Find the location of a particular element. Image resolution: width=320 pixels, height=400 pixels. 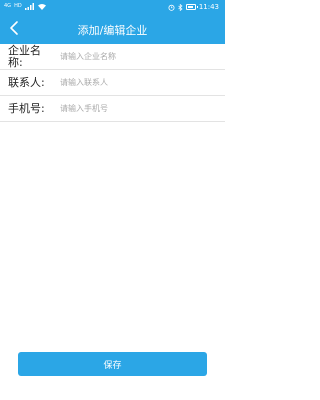

phone-label: 手机号: is located at coordinates (26, 108).